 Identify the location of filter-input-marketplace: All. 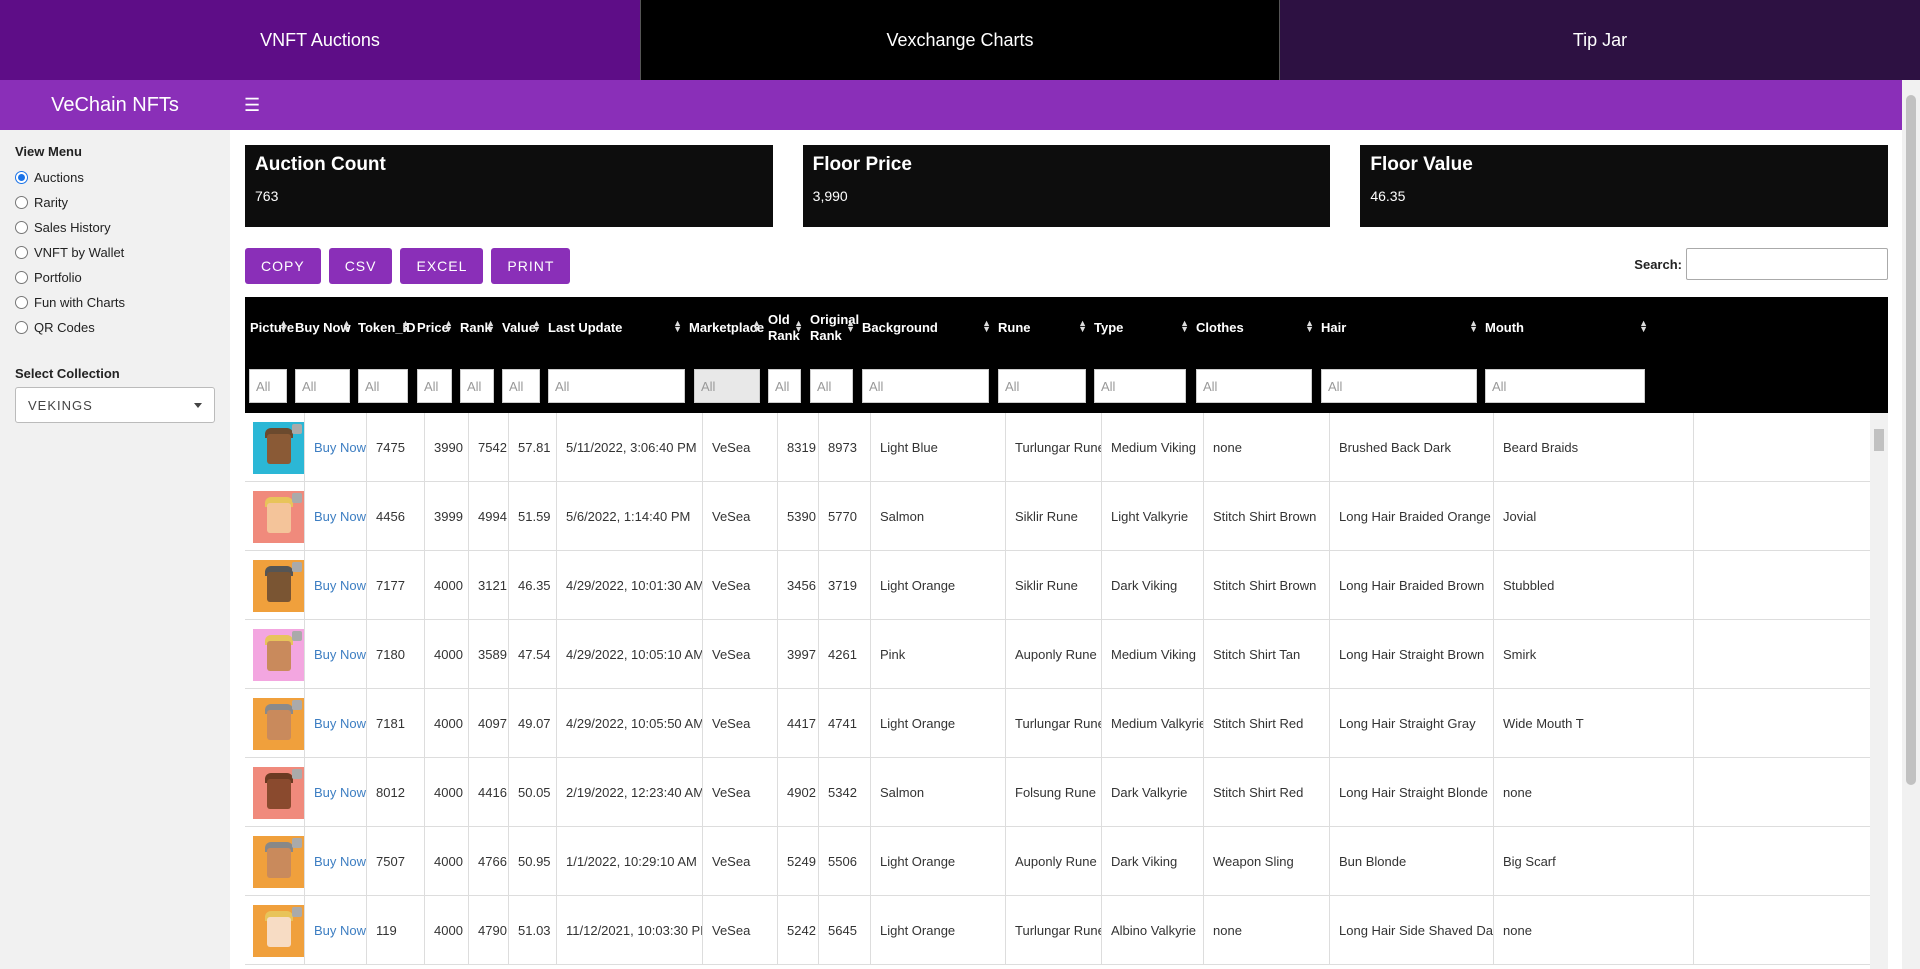
(727, 386).